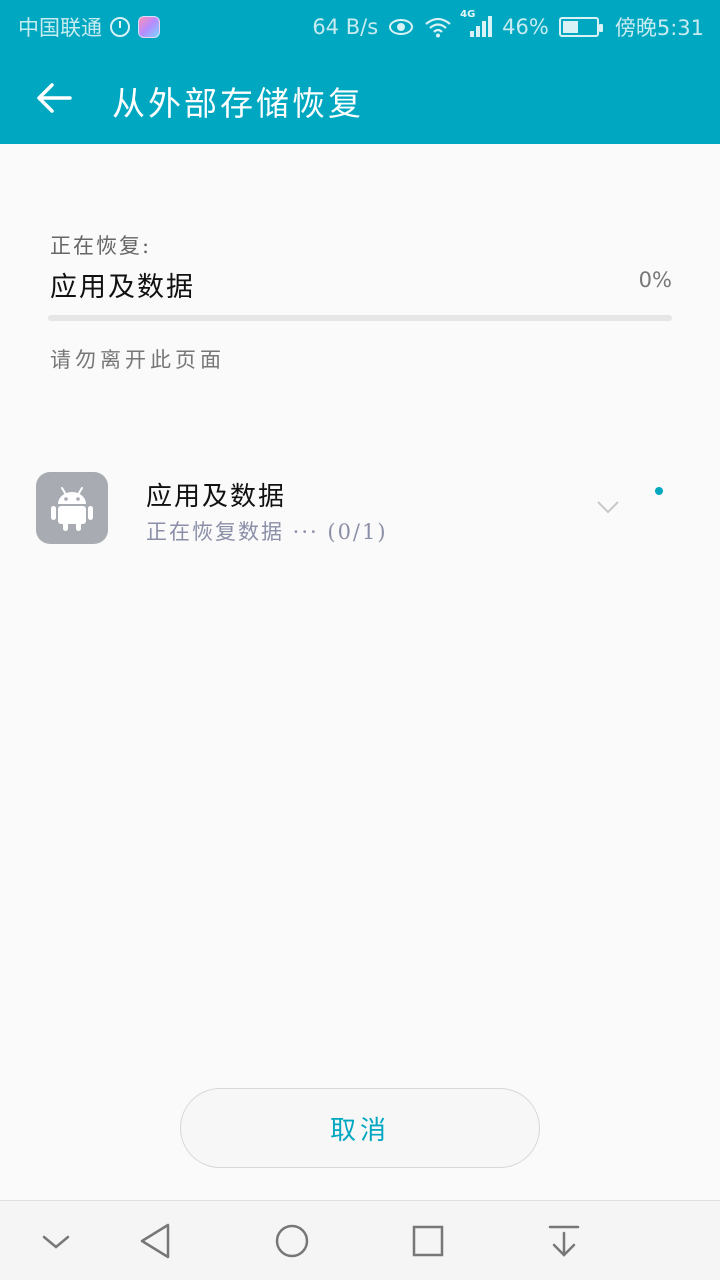 This screenshot has height=1280, width=720. I want to click on nav-hide-button, so click(56, 1241).